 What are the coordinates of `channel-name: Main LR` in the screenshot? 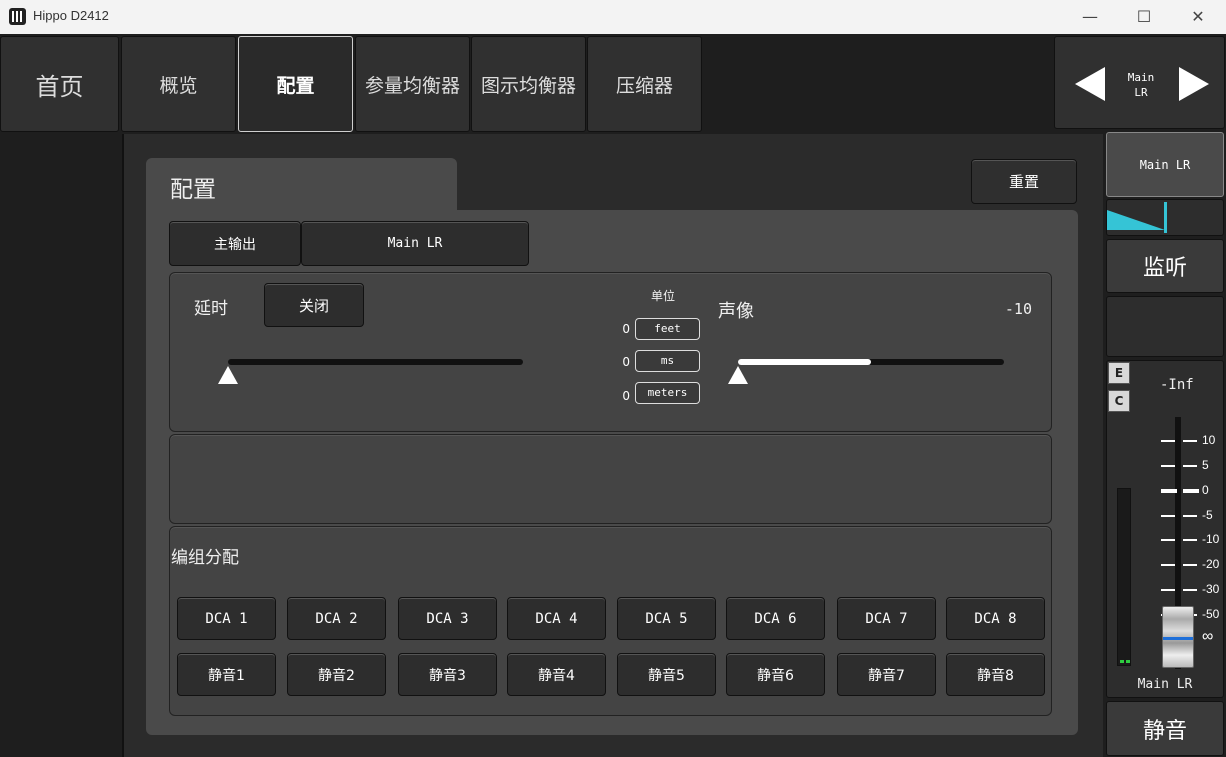 It's located at (1141, 85).